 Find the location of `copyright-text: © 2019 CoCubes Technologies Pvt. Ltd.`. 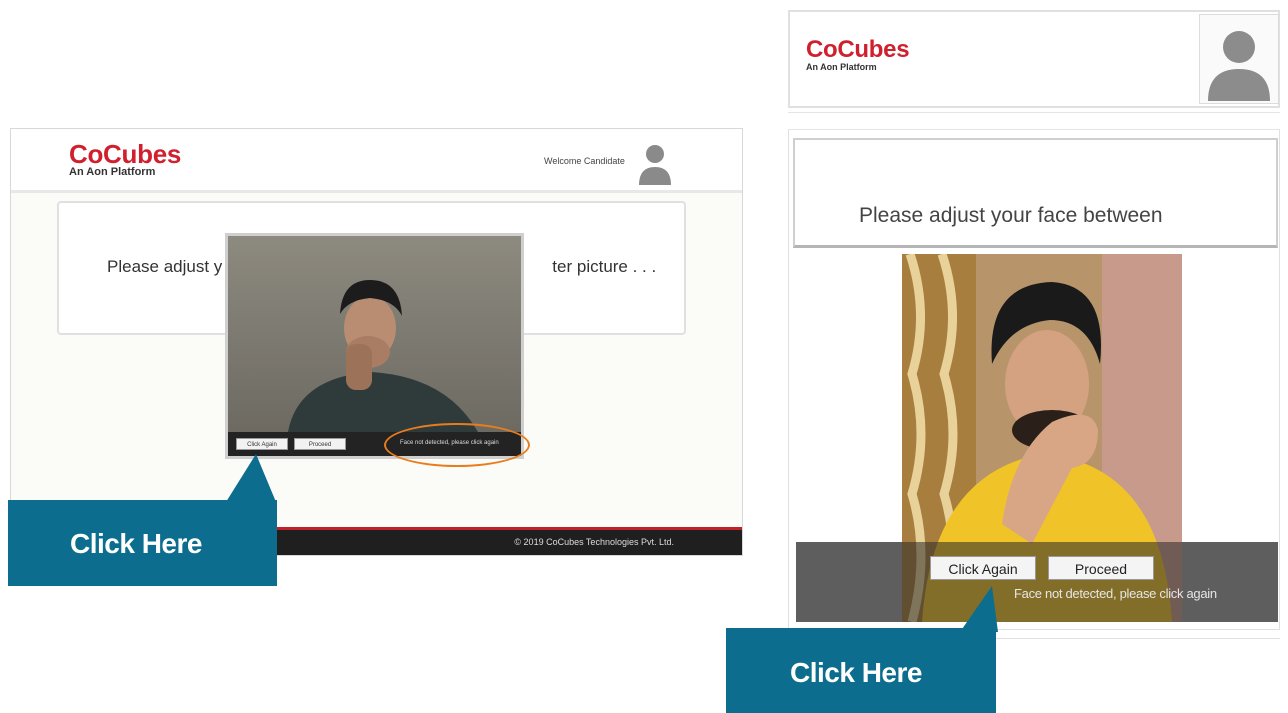

copyright-text: © 2019 CoCubes Technologies Pvt. Ltd. is located at coordinates (594, 542).